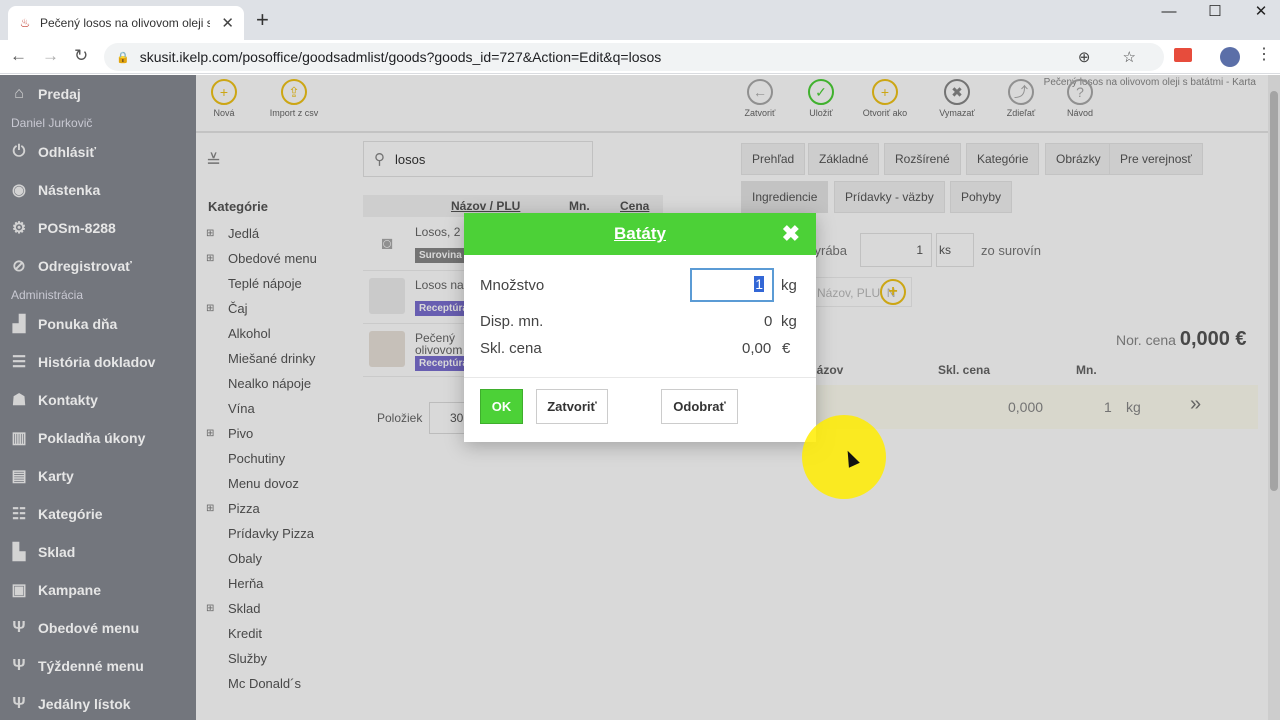  What do you see at coordinates (98, 438) in the screenshot?
I see `sidebar-item-poklad-a-kony: ▥ Pokladňa úkony` at bounding box center [98, 438].